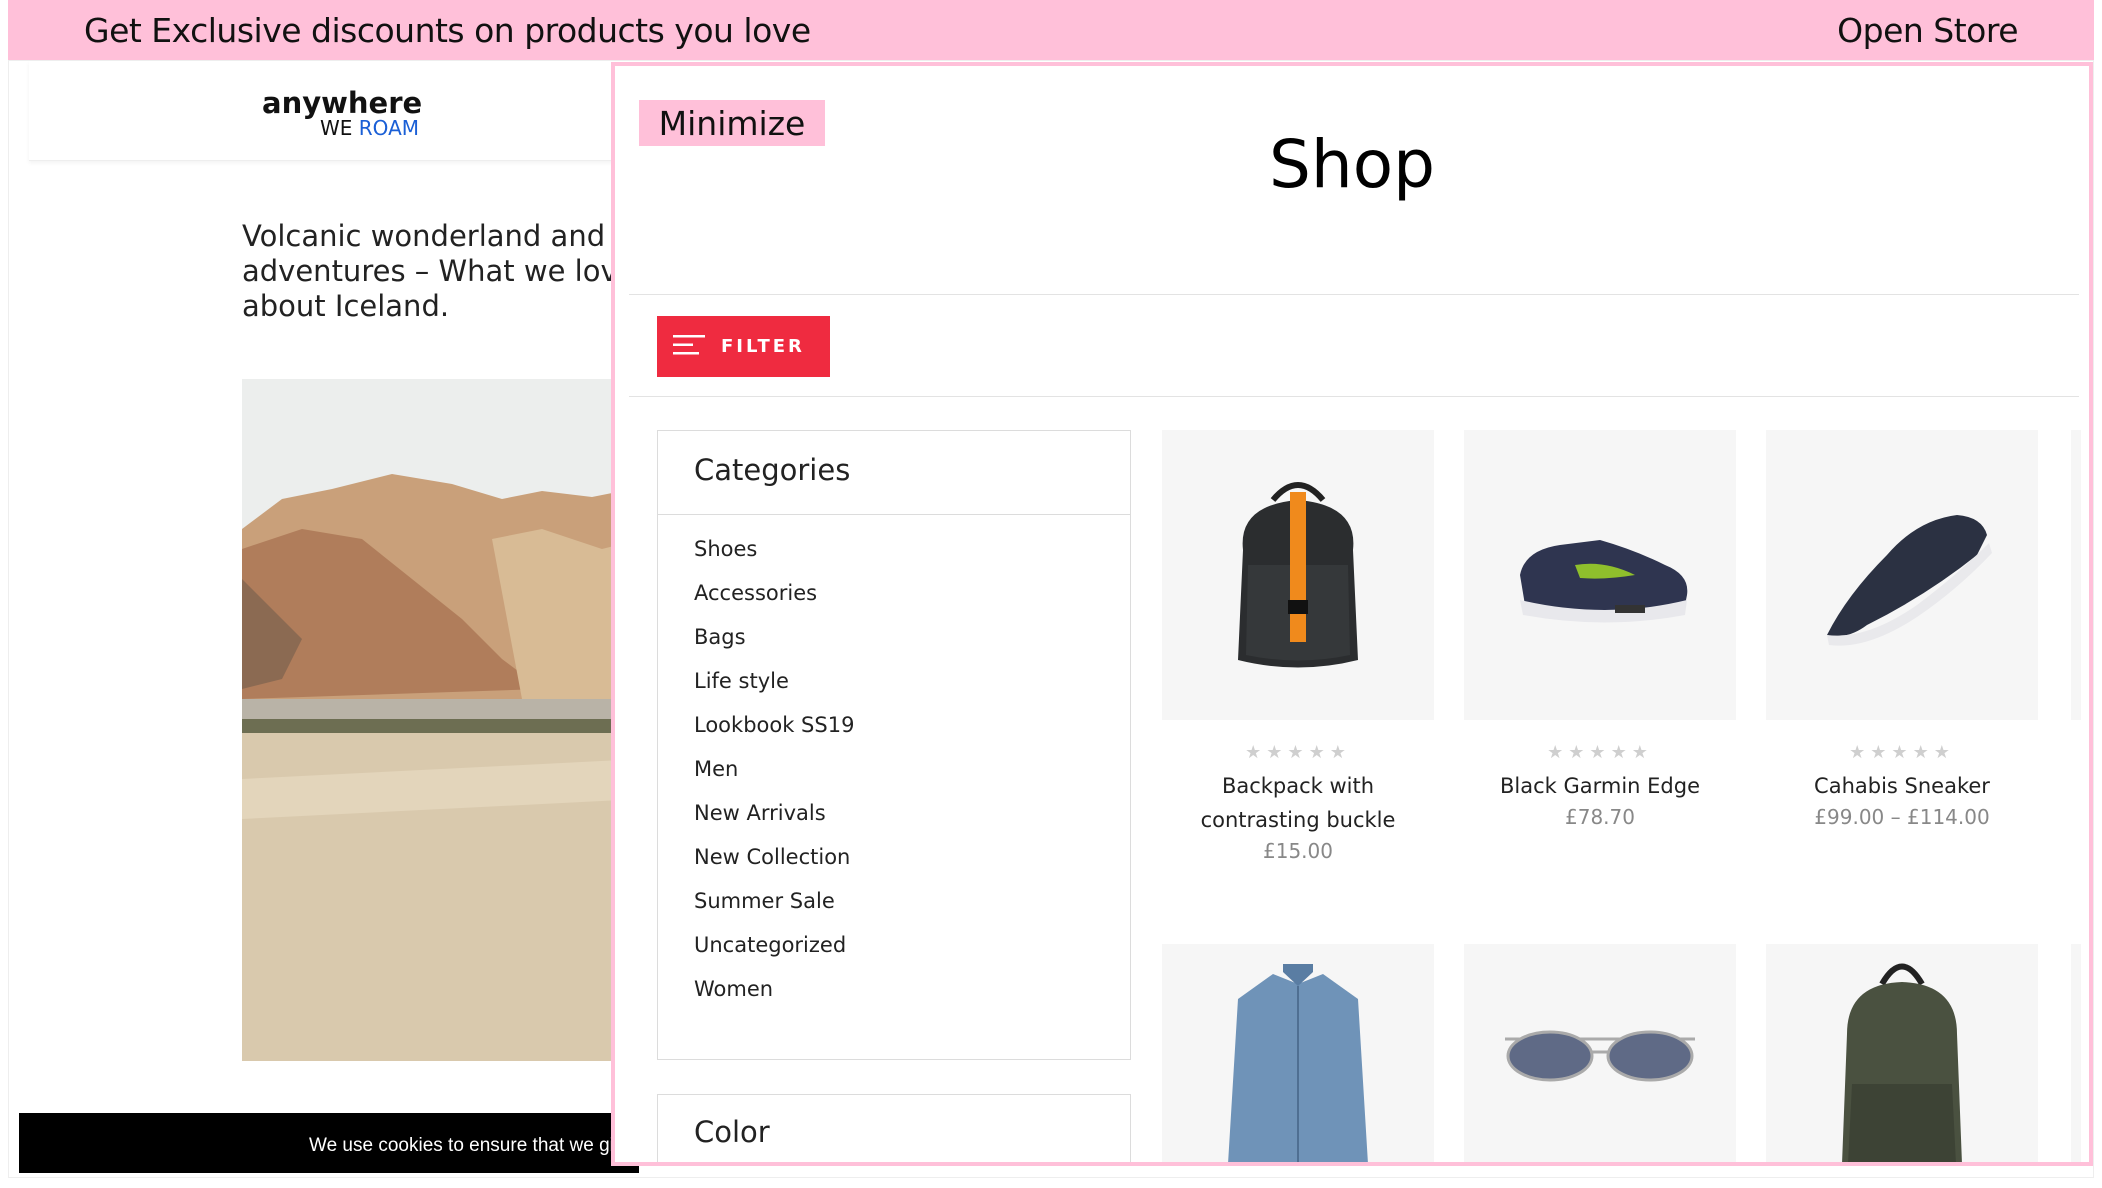 The width and height of the screenshot is (2102, 1188). Describe the element at coordinates (912, 549) in the screenshot. I see `category-link: Shoes` at that location.